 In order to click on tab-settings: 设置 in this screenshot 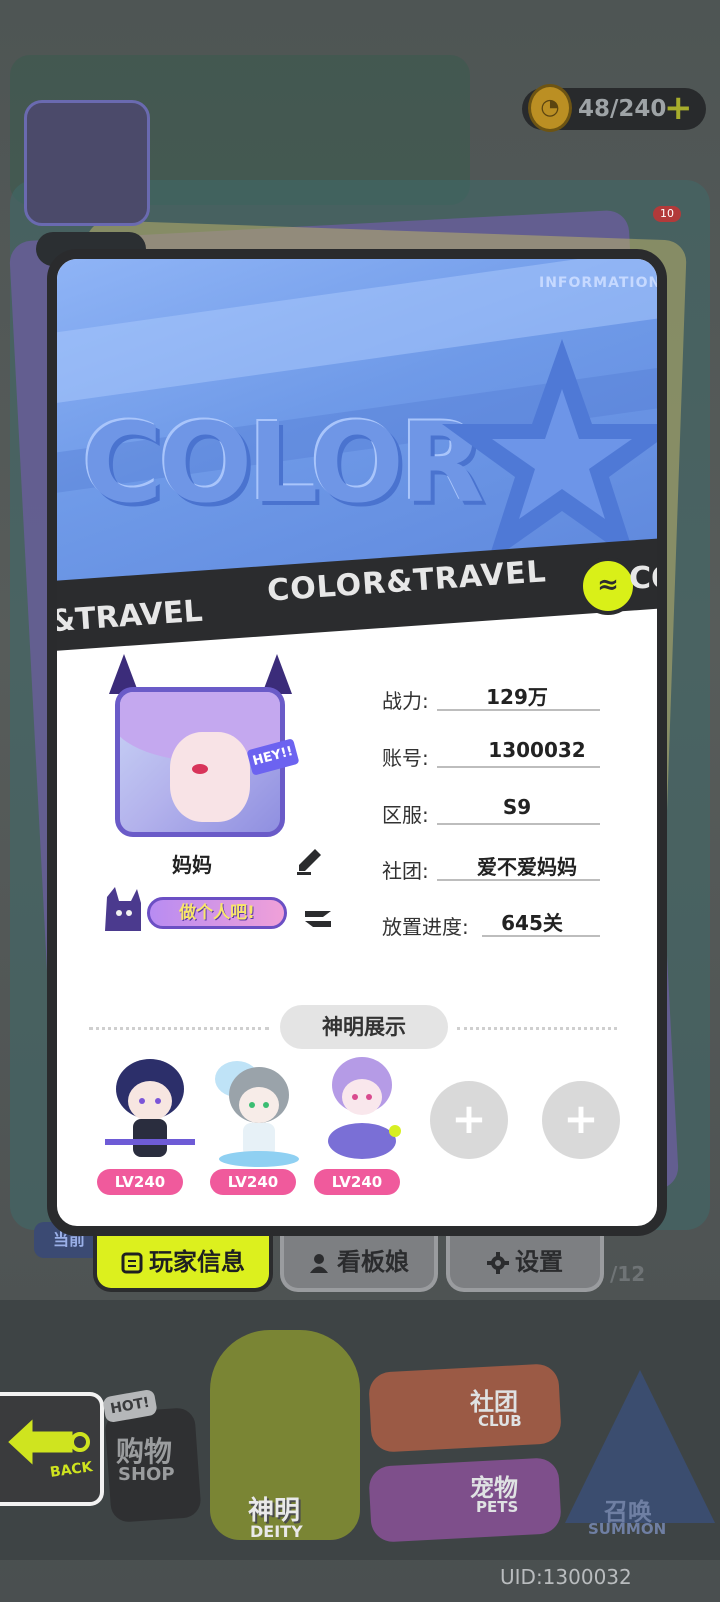, I will do `click(525, 1264)`.